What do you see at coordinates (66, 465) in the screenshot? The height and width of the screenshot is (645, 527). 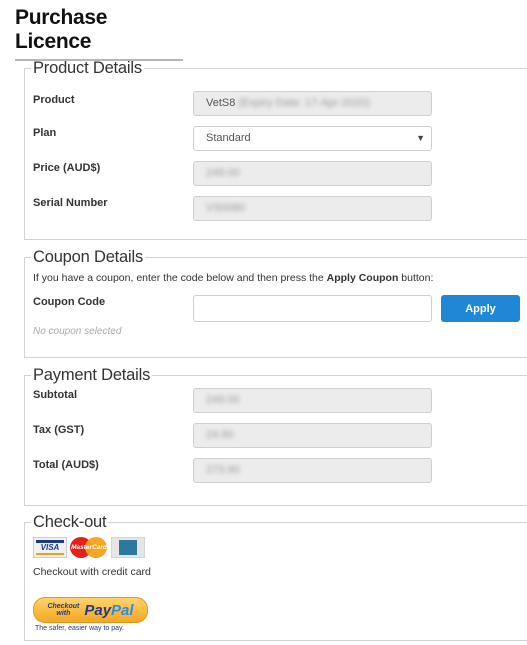 I see `total-label: Total (AUD$)` at bounding box center [66, 465].